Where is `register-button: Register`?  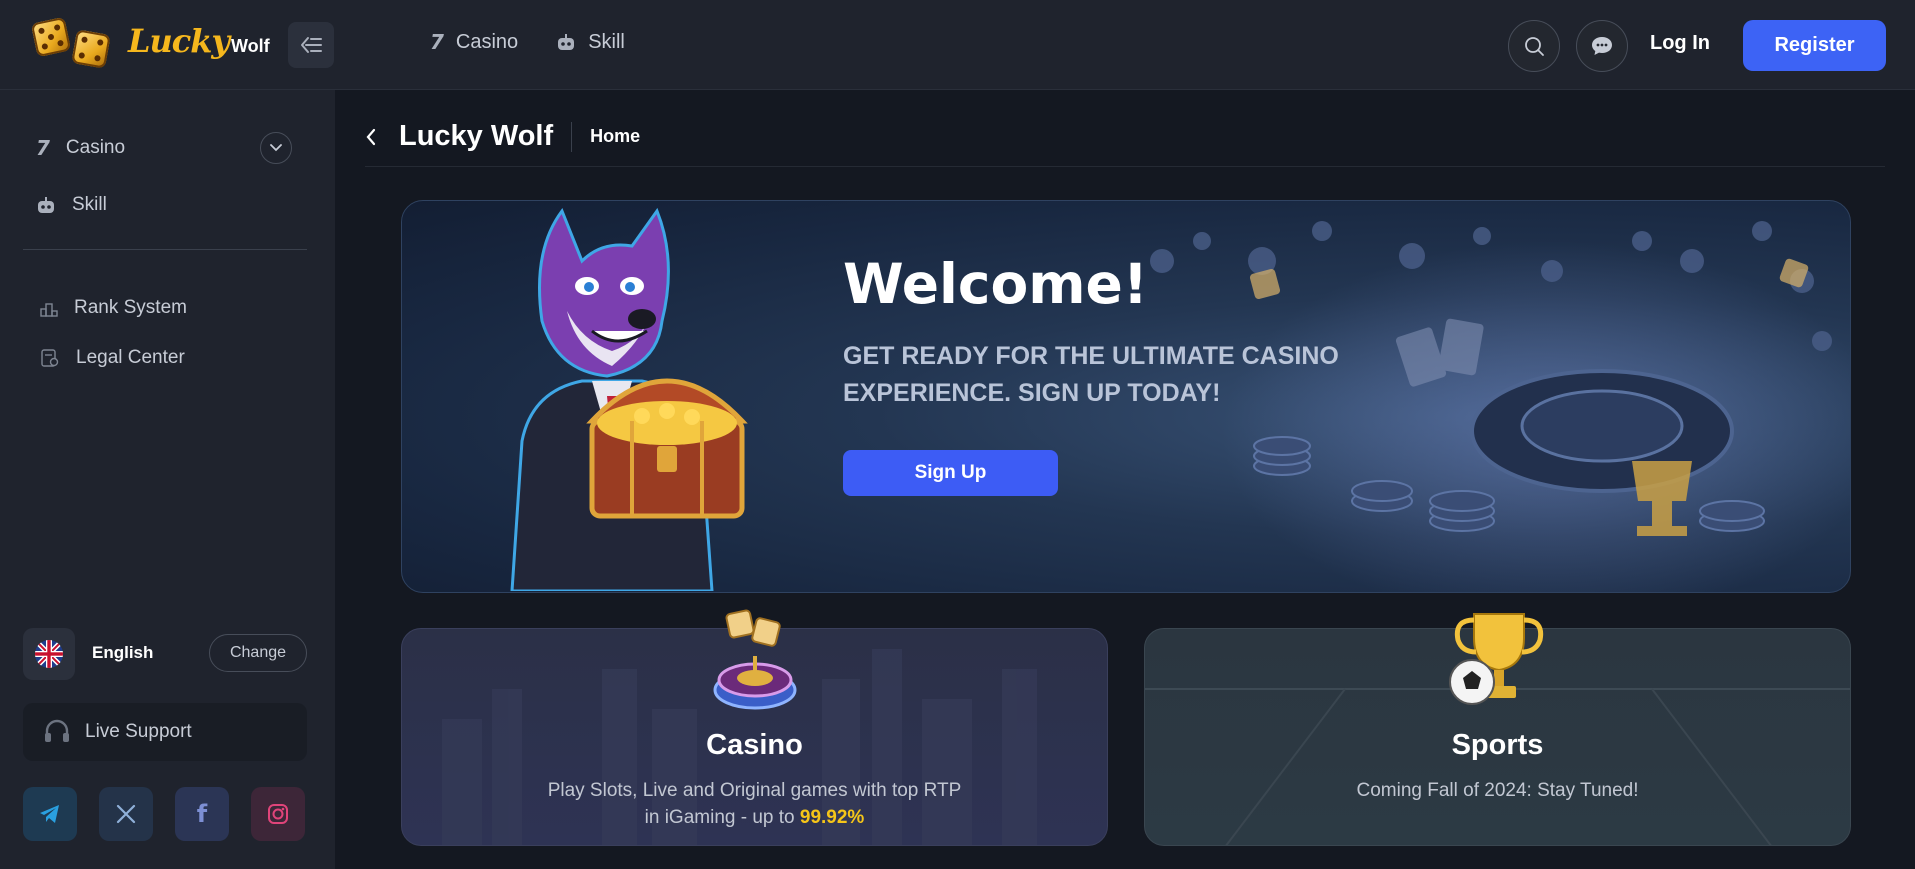
register-button: Register is located at coordinates (1814, 45).